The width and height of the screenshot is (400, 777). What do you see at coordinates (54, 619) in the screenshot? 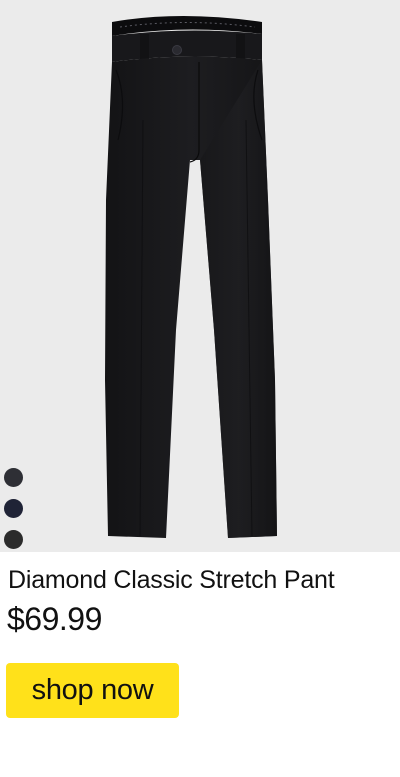
I see `product-price: $69.99` at bounding box center [54, 619].